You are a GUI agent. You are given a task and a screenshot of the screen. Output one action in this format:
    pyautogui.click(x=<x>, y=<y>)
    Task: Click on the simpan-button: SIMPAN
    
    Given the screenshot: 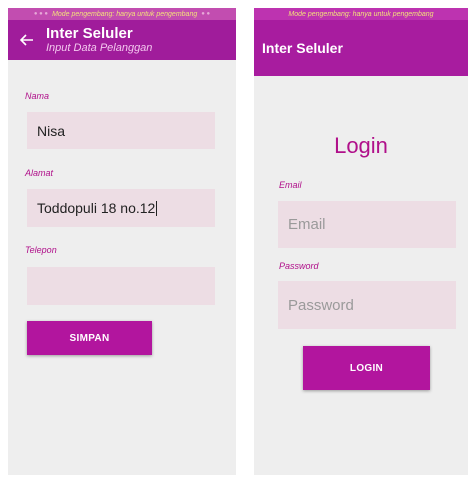 What is the action you would take?
    pyautogui.click(x=89, y=338)
    